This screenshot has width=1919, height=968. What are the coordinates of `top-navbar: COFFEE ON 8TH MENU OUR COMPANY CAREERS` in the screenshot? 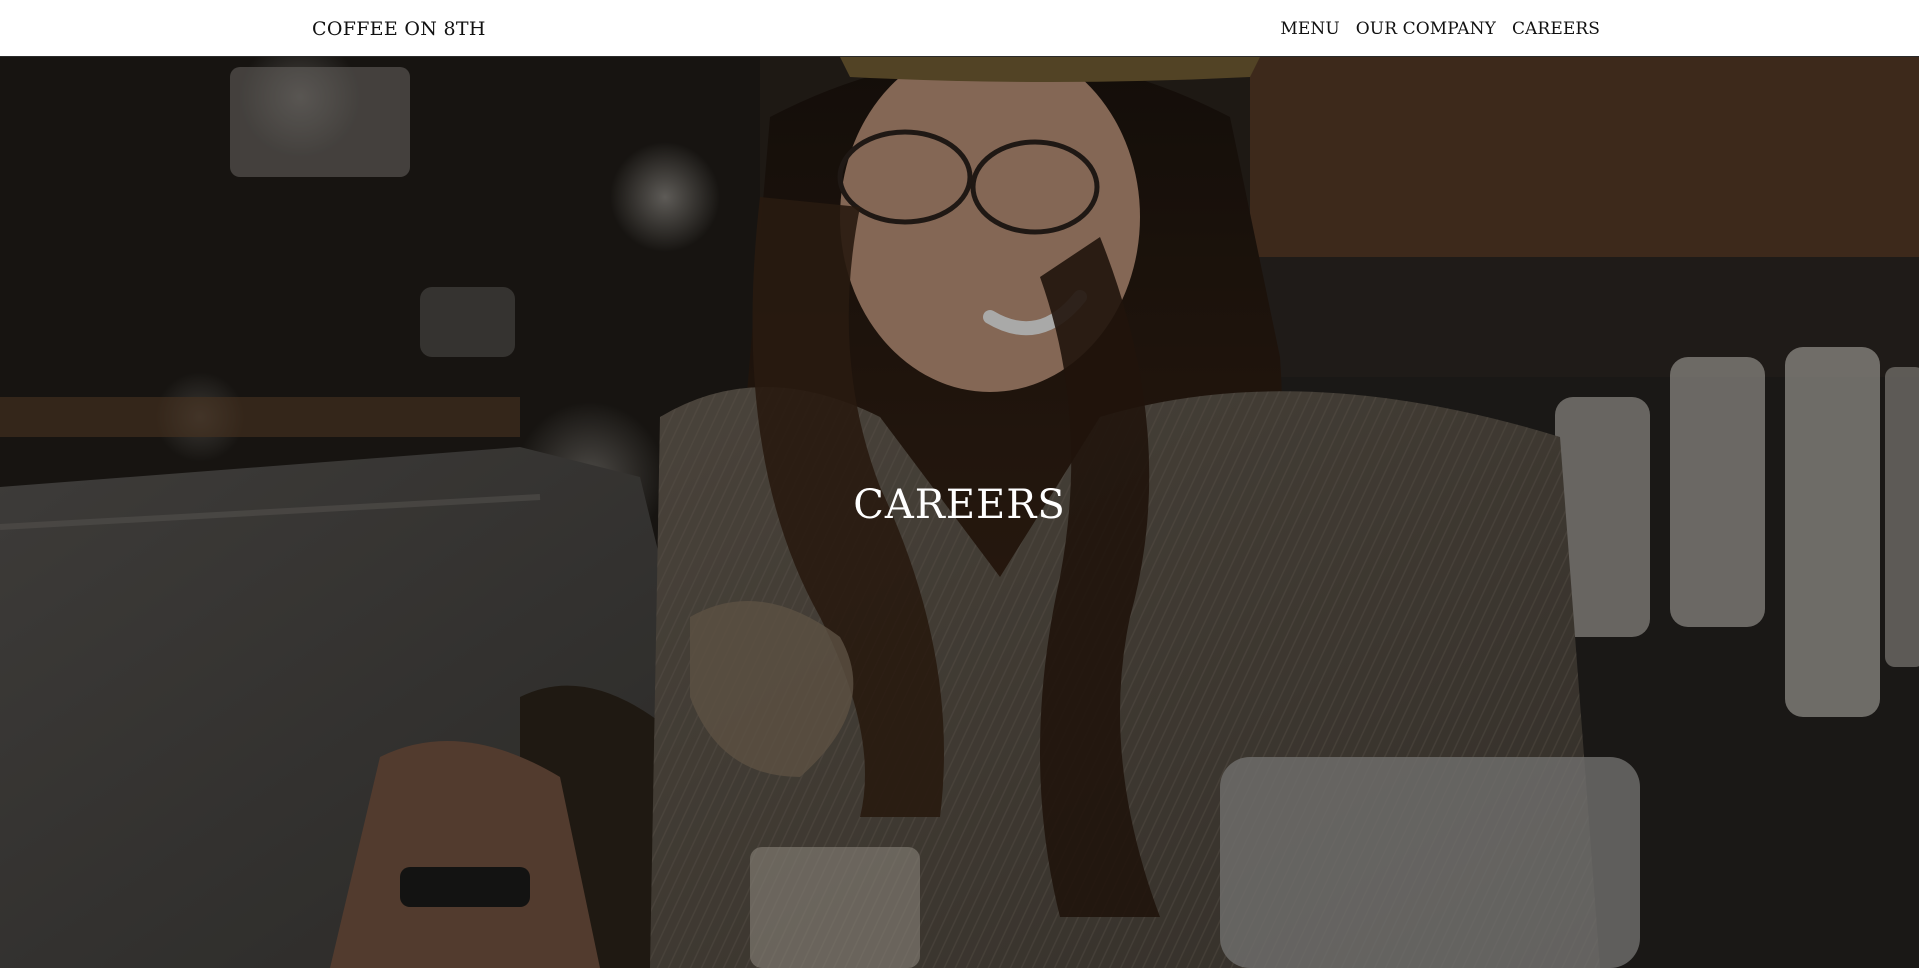 It's located at (959, 28).